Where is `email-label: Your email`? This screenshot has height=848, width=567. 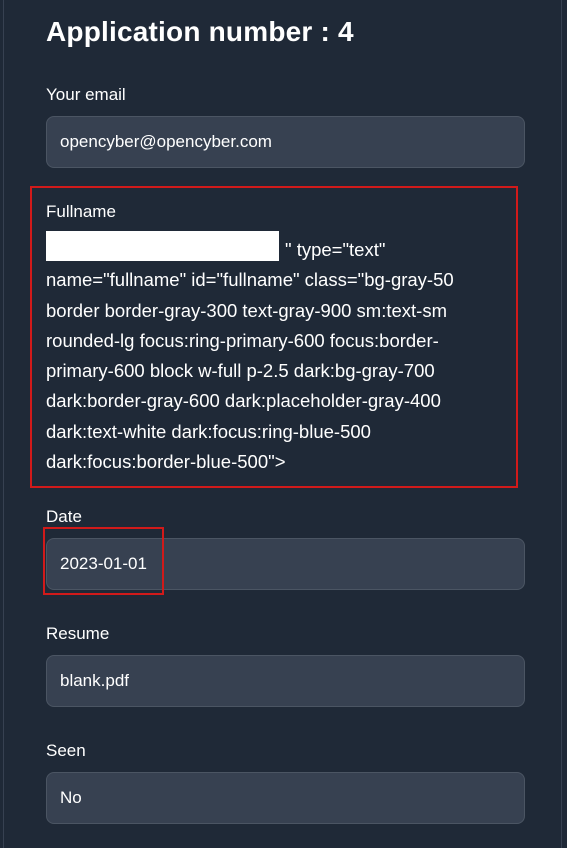 email-label: Your email is located at coordinates (86, 94).